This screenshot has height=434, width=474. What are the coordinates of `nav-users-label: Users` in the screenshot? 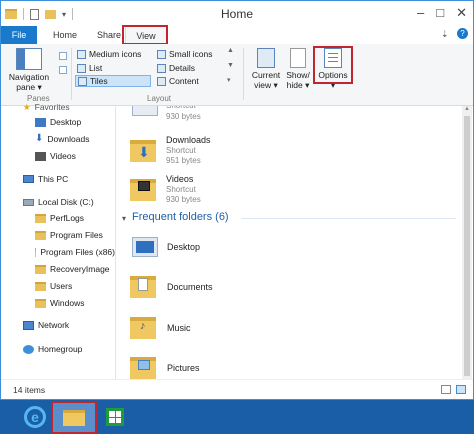 It's located at (61, 286).